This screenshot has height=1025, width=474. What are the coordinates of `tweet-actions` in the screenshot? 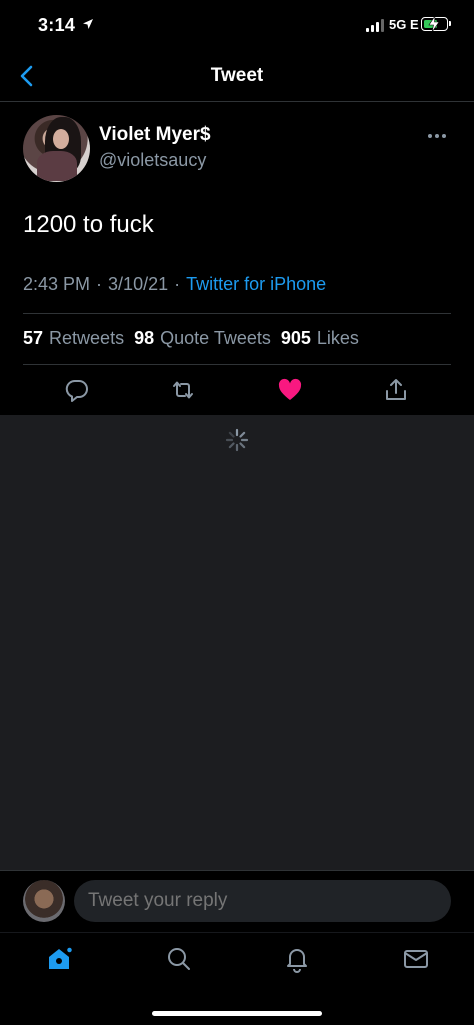 It's located at (237, 392).